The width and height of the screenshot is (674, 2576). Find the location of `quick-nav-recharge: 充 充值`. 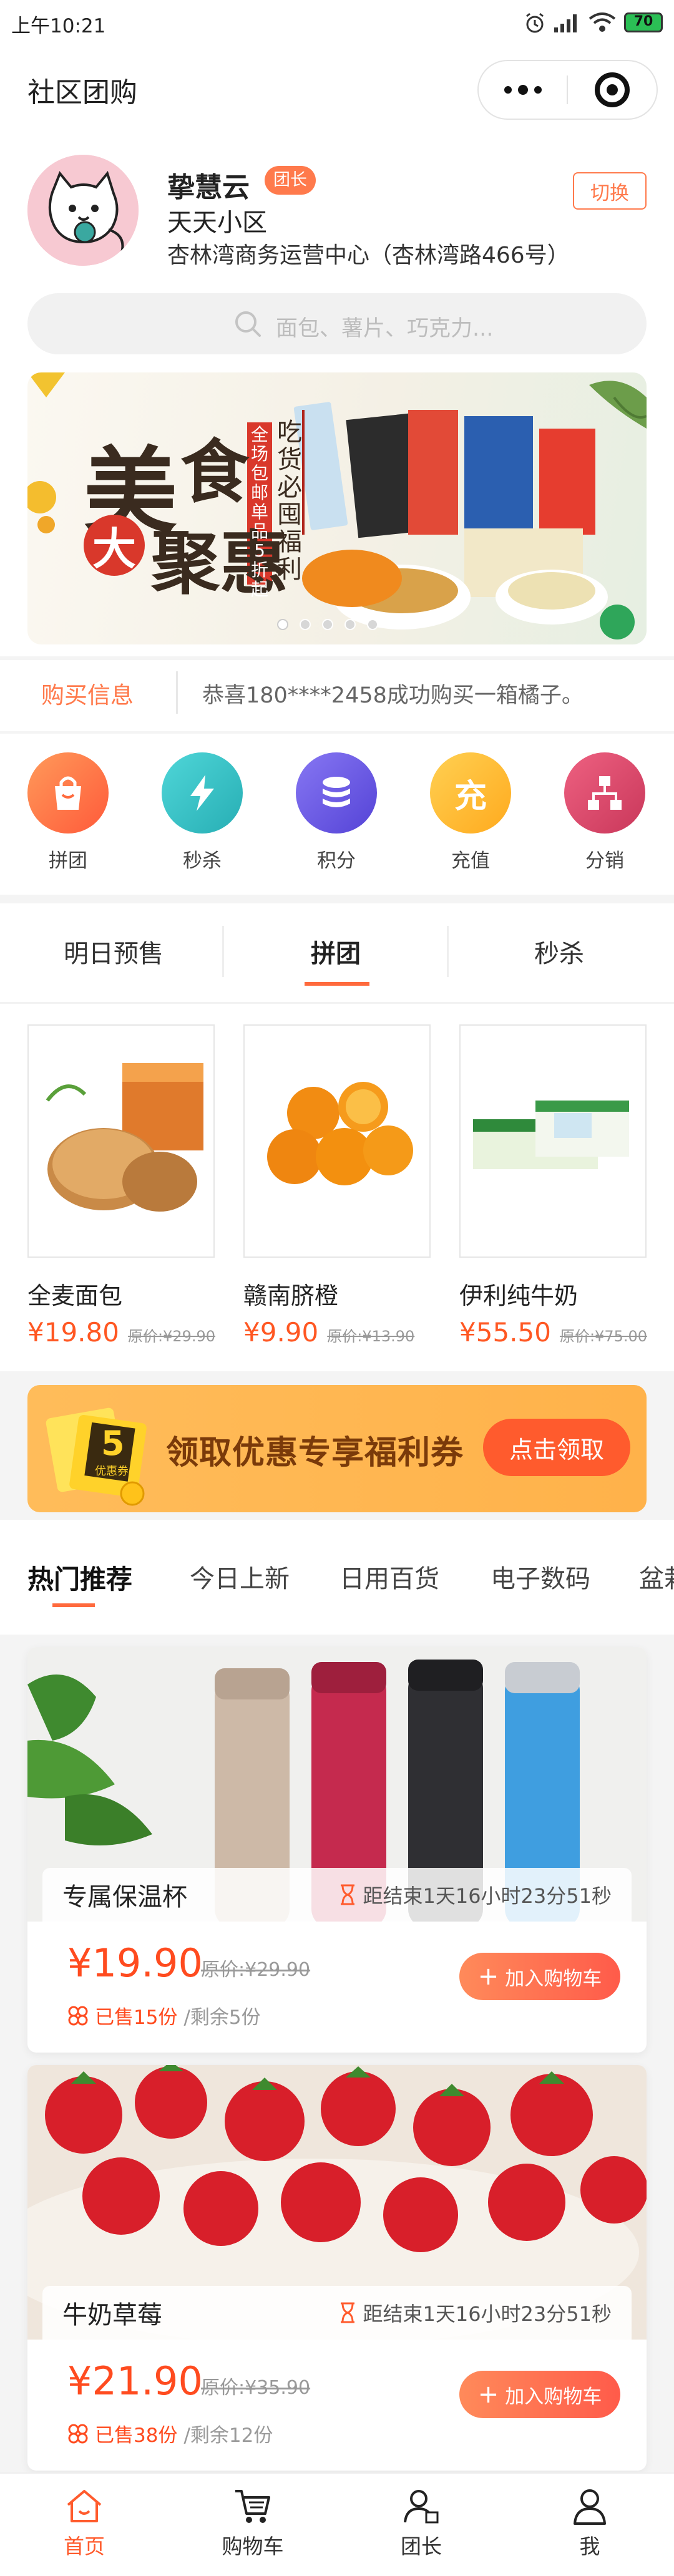

quick-nav-recharge: 充 充值 is located at coordinates (471, 812).